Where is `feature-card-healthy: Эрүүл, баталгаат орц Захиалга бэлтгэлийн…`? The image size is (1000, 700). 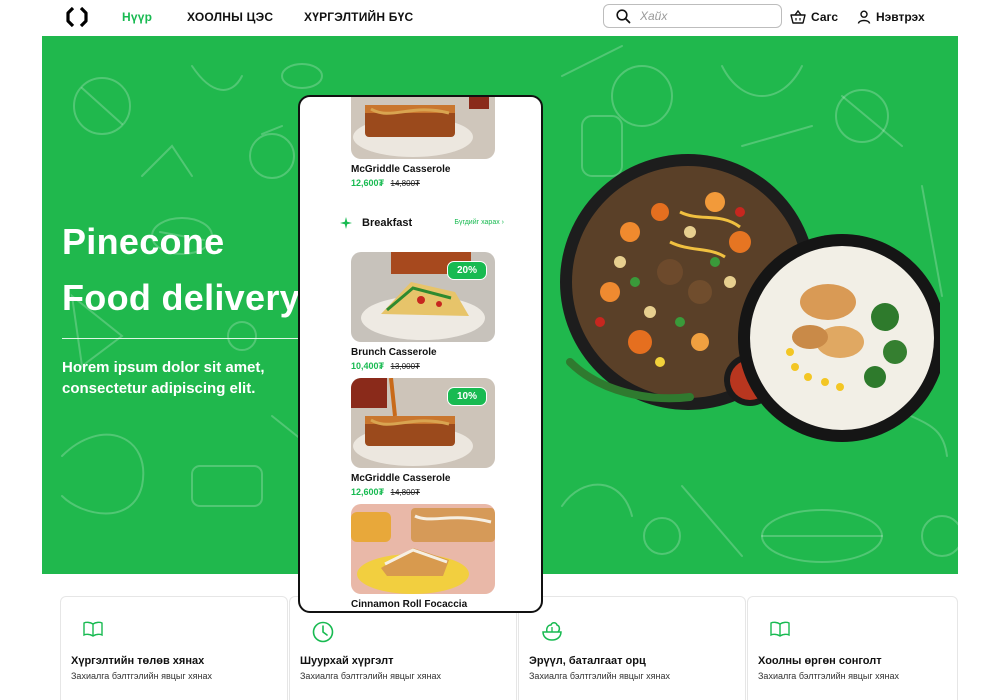
feature-card-healthy: Эрүүл, баталгаат орц Захиалга бэлтгэлийн… is located at coordinates (632, 648).